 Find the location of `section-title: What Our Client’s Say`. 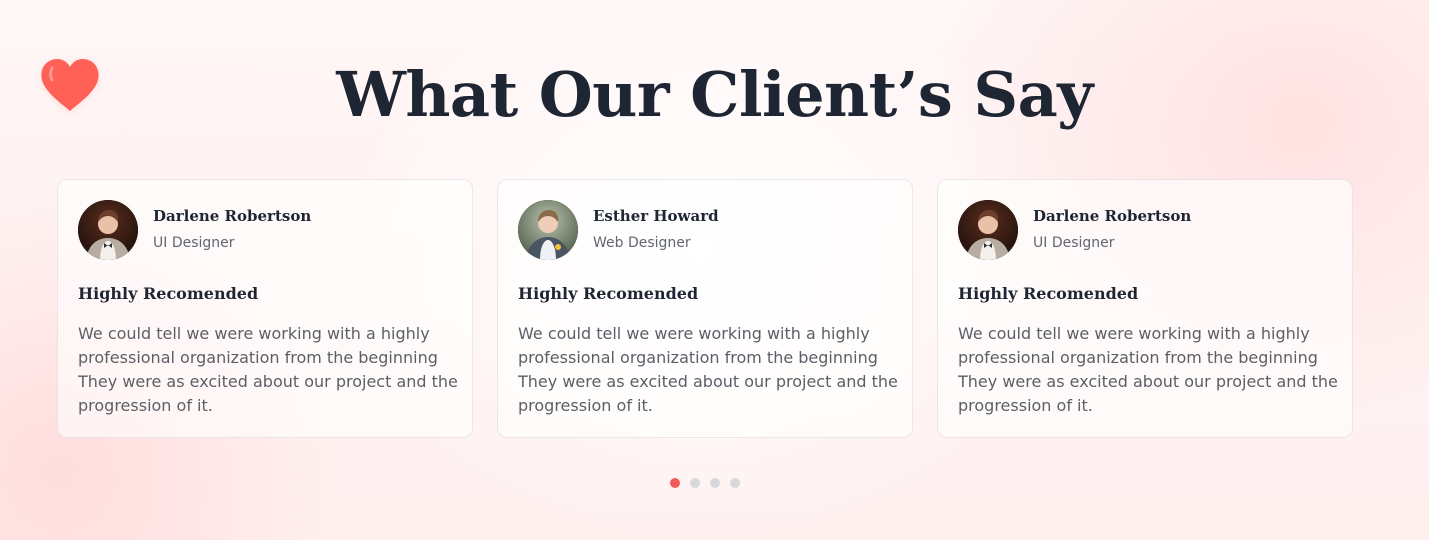

section-title: What Our Client’s Say is located at coordinates (714, 94).